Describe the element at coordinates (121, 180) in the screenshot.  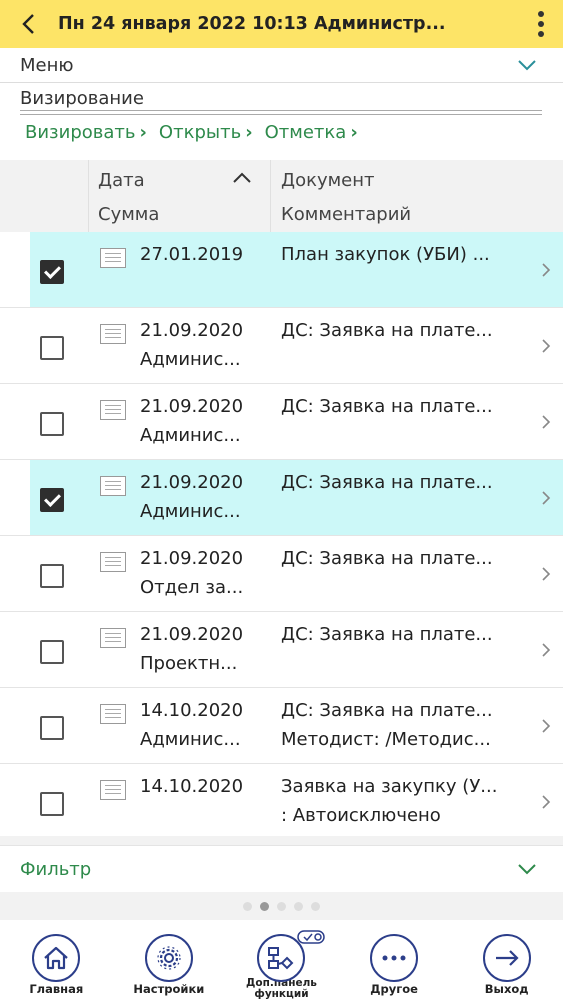
I see `header-date: Дата` at that location.